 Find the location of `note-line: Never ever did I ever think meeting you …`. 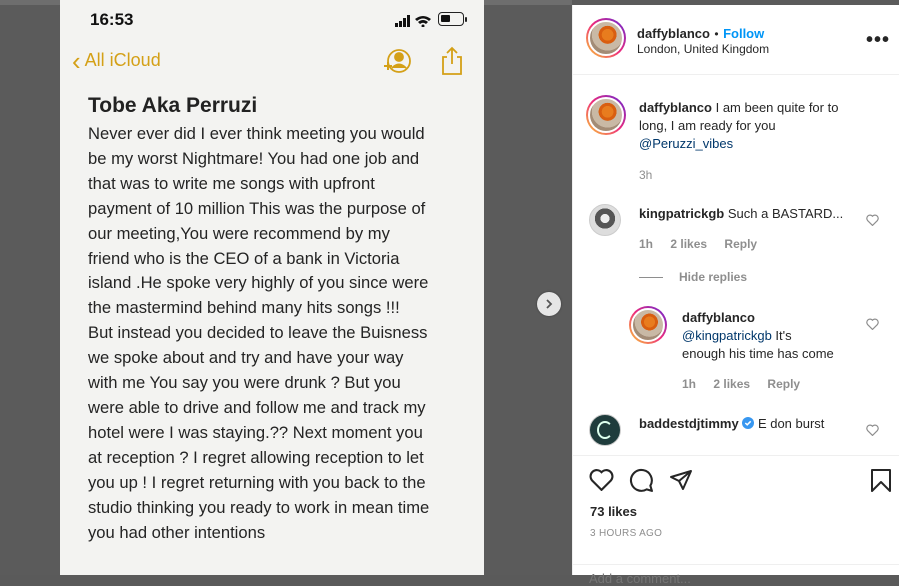

note-line: Never ever did I ever think meeting you … is located at coordinates (256, 133).